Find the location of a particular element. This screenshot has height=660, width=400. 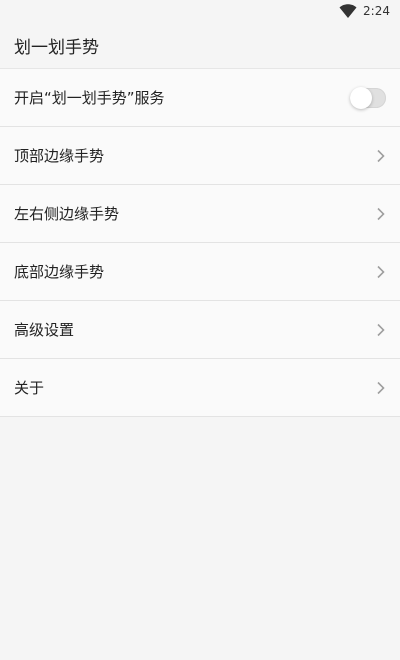

setting-label: 底部边缘手势 is located at coordinates (59, 272).